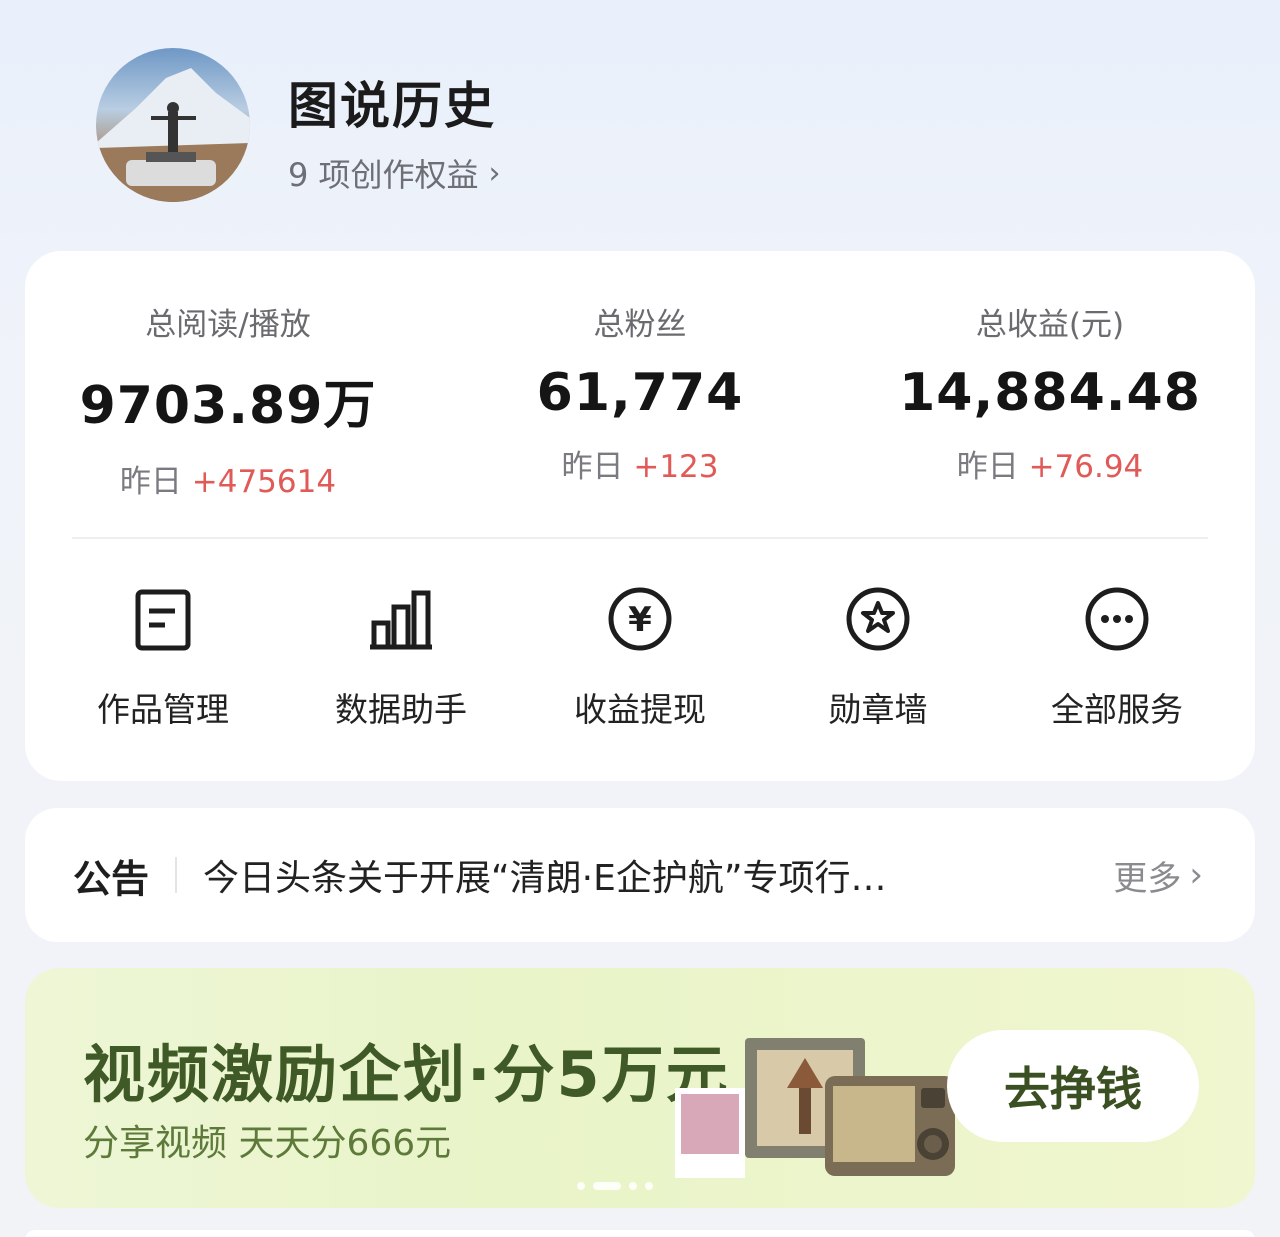  I want to click on benefits-label: 9 项创作权益, so click(383, 175).